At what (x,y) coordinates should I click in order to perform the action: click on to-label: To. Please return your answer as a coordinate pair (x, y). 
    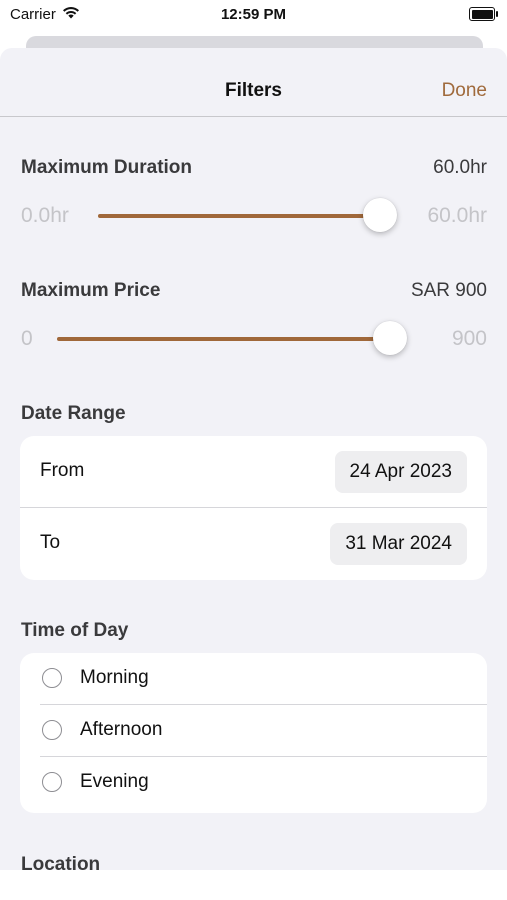
    Looking at the image, I should click on (50, 542).